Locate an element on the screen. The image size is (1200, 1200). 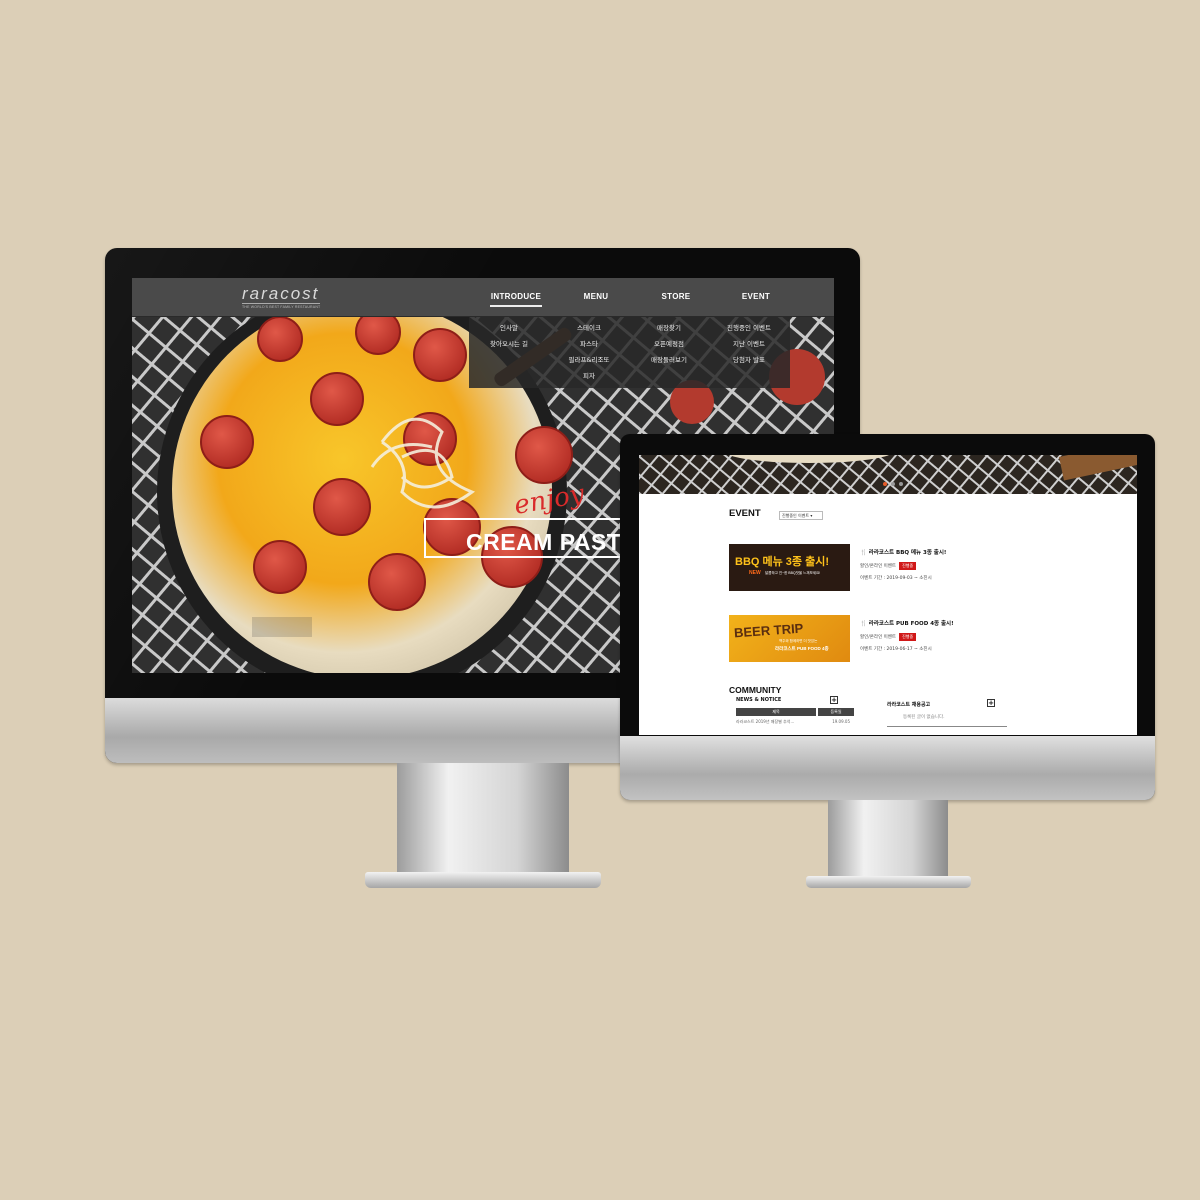
logo-wordmark: raracost is located at coordinates (281, 293).